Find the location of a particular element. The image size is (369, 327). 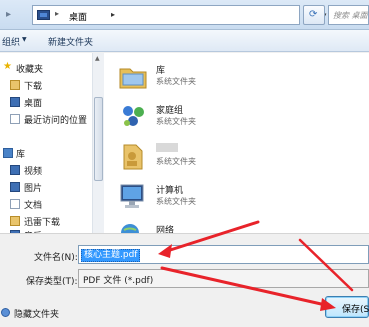

download-folder-icon is located at coordinates (15, 85).